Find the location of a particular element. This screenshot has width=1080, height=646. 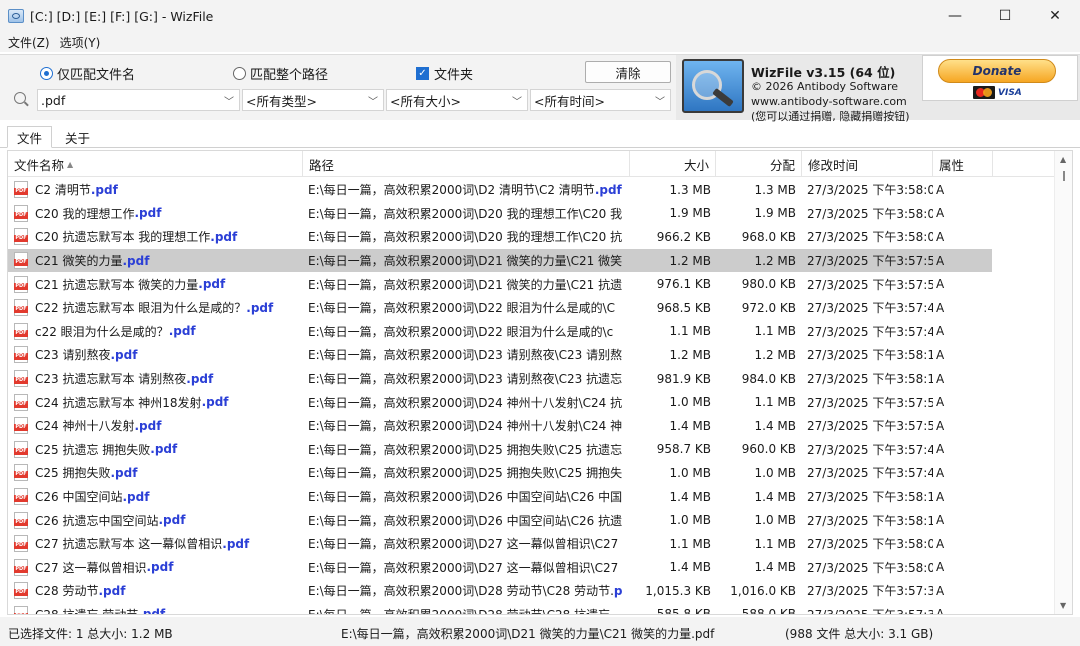

file-name-cell: C28 劳动节.pdf is located at coordinates (159, 591).